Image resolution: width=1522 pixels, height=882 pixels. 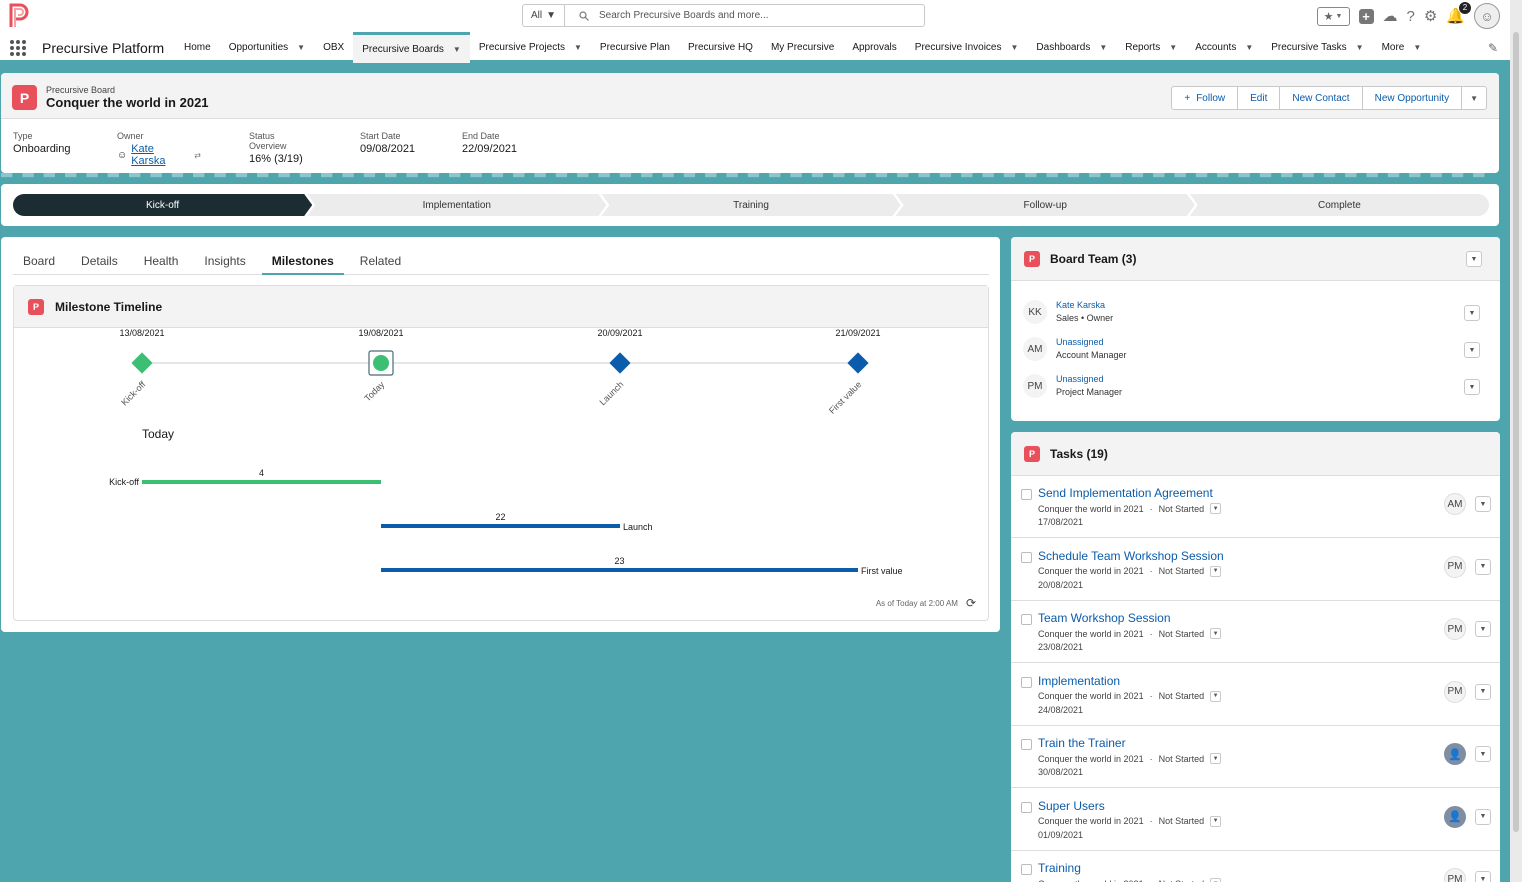 I want to click on nav-item-accounts: Accounts ▼, so click(x=1224, y=47).